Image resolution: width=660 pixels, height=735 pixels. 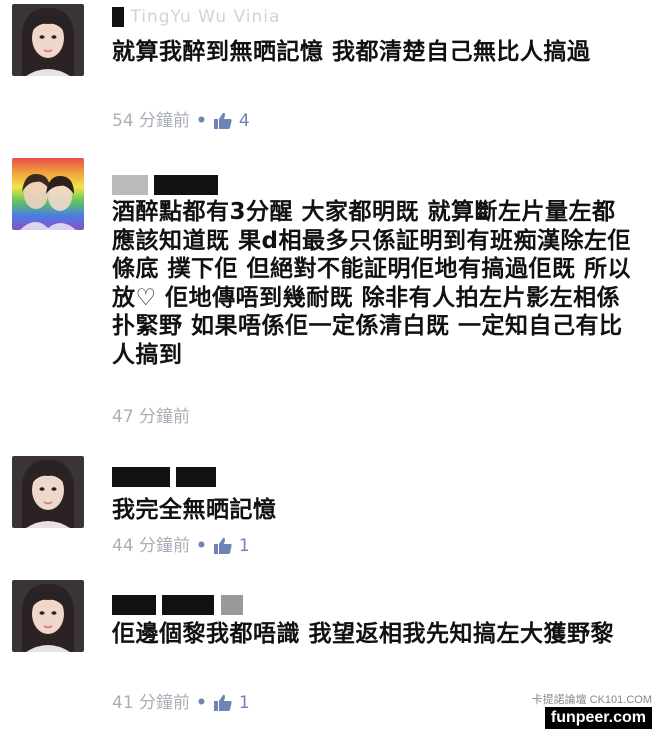 I want to click on comment-meta: 41 分鐘前 • 1, so click(x=181, y=703).